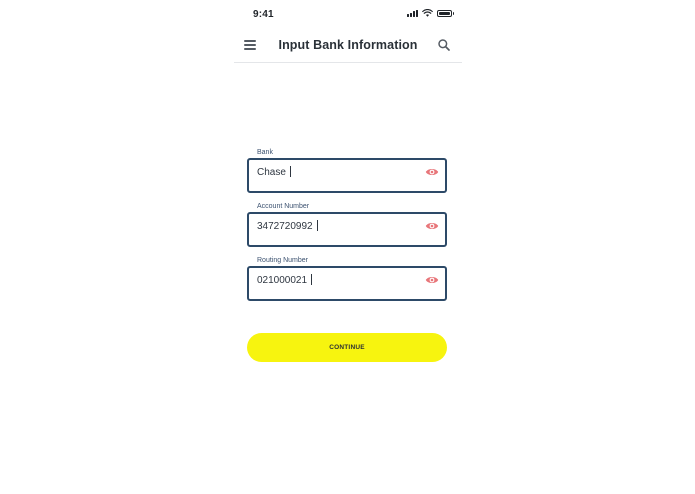 This screenshot has height=494, width=695. Describe the element at coordinates (347, 175) in the screenshot. I see `bank-input: Chase` at that location.